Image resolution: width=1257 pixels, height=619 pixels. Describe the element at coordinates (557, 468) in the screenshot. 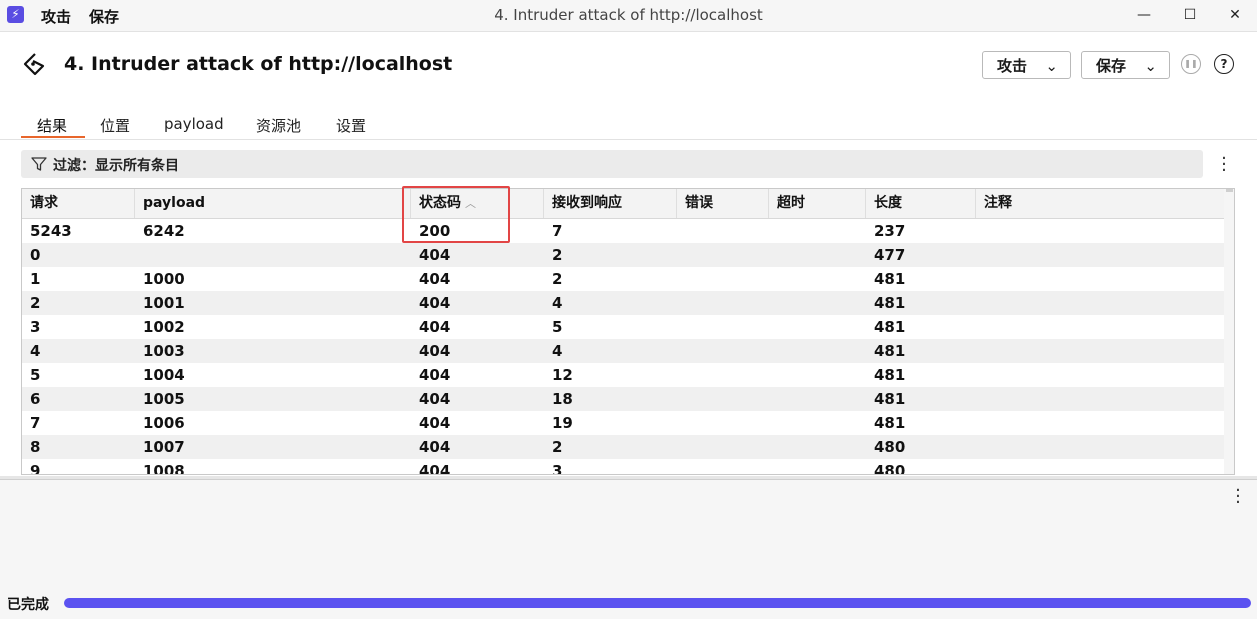

I see `cell-response-received: 3` at that location.